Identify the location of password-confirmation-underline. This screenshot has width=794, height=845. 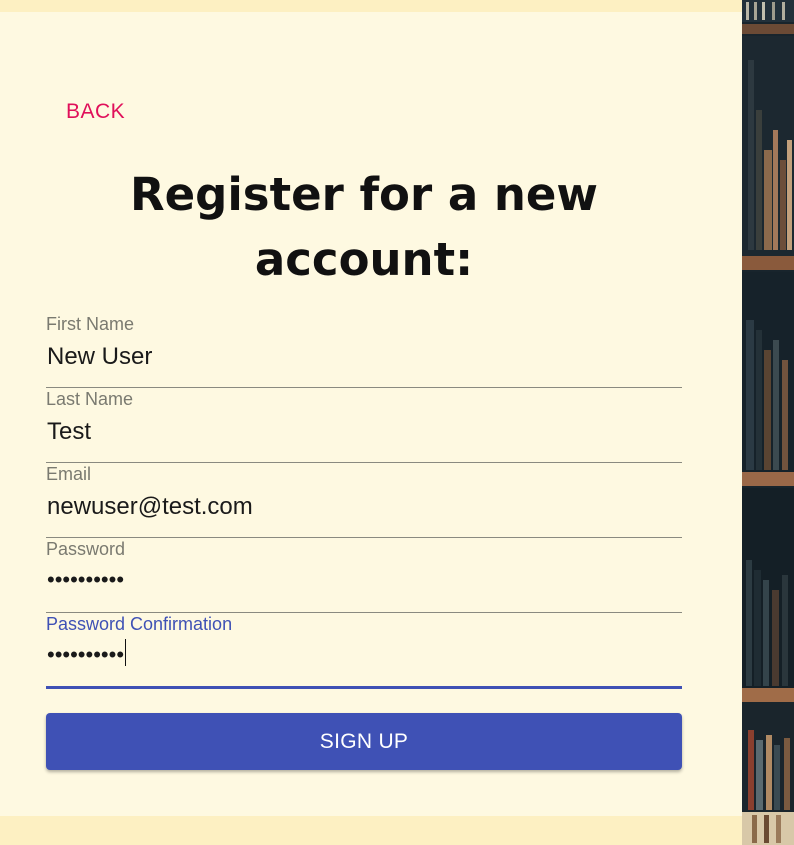
(364, 687).